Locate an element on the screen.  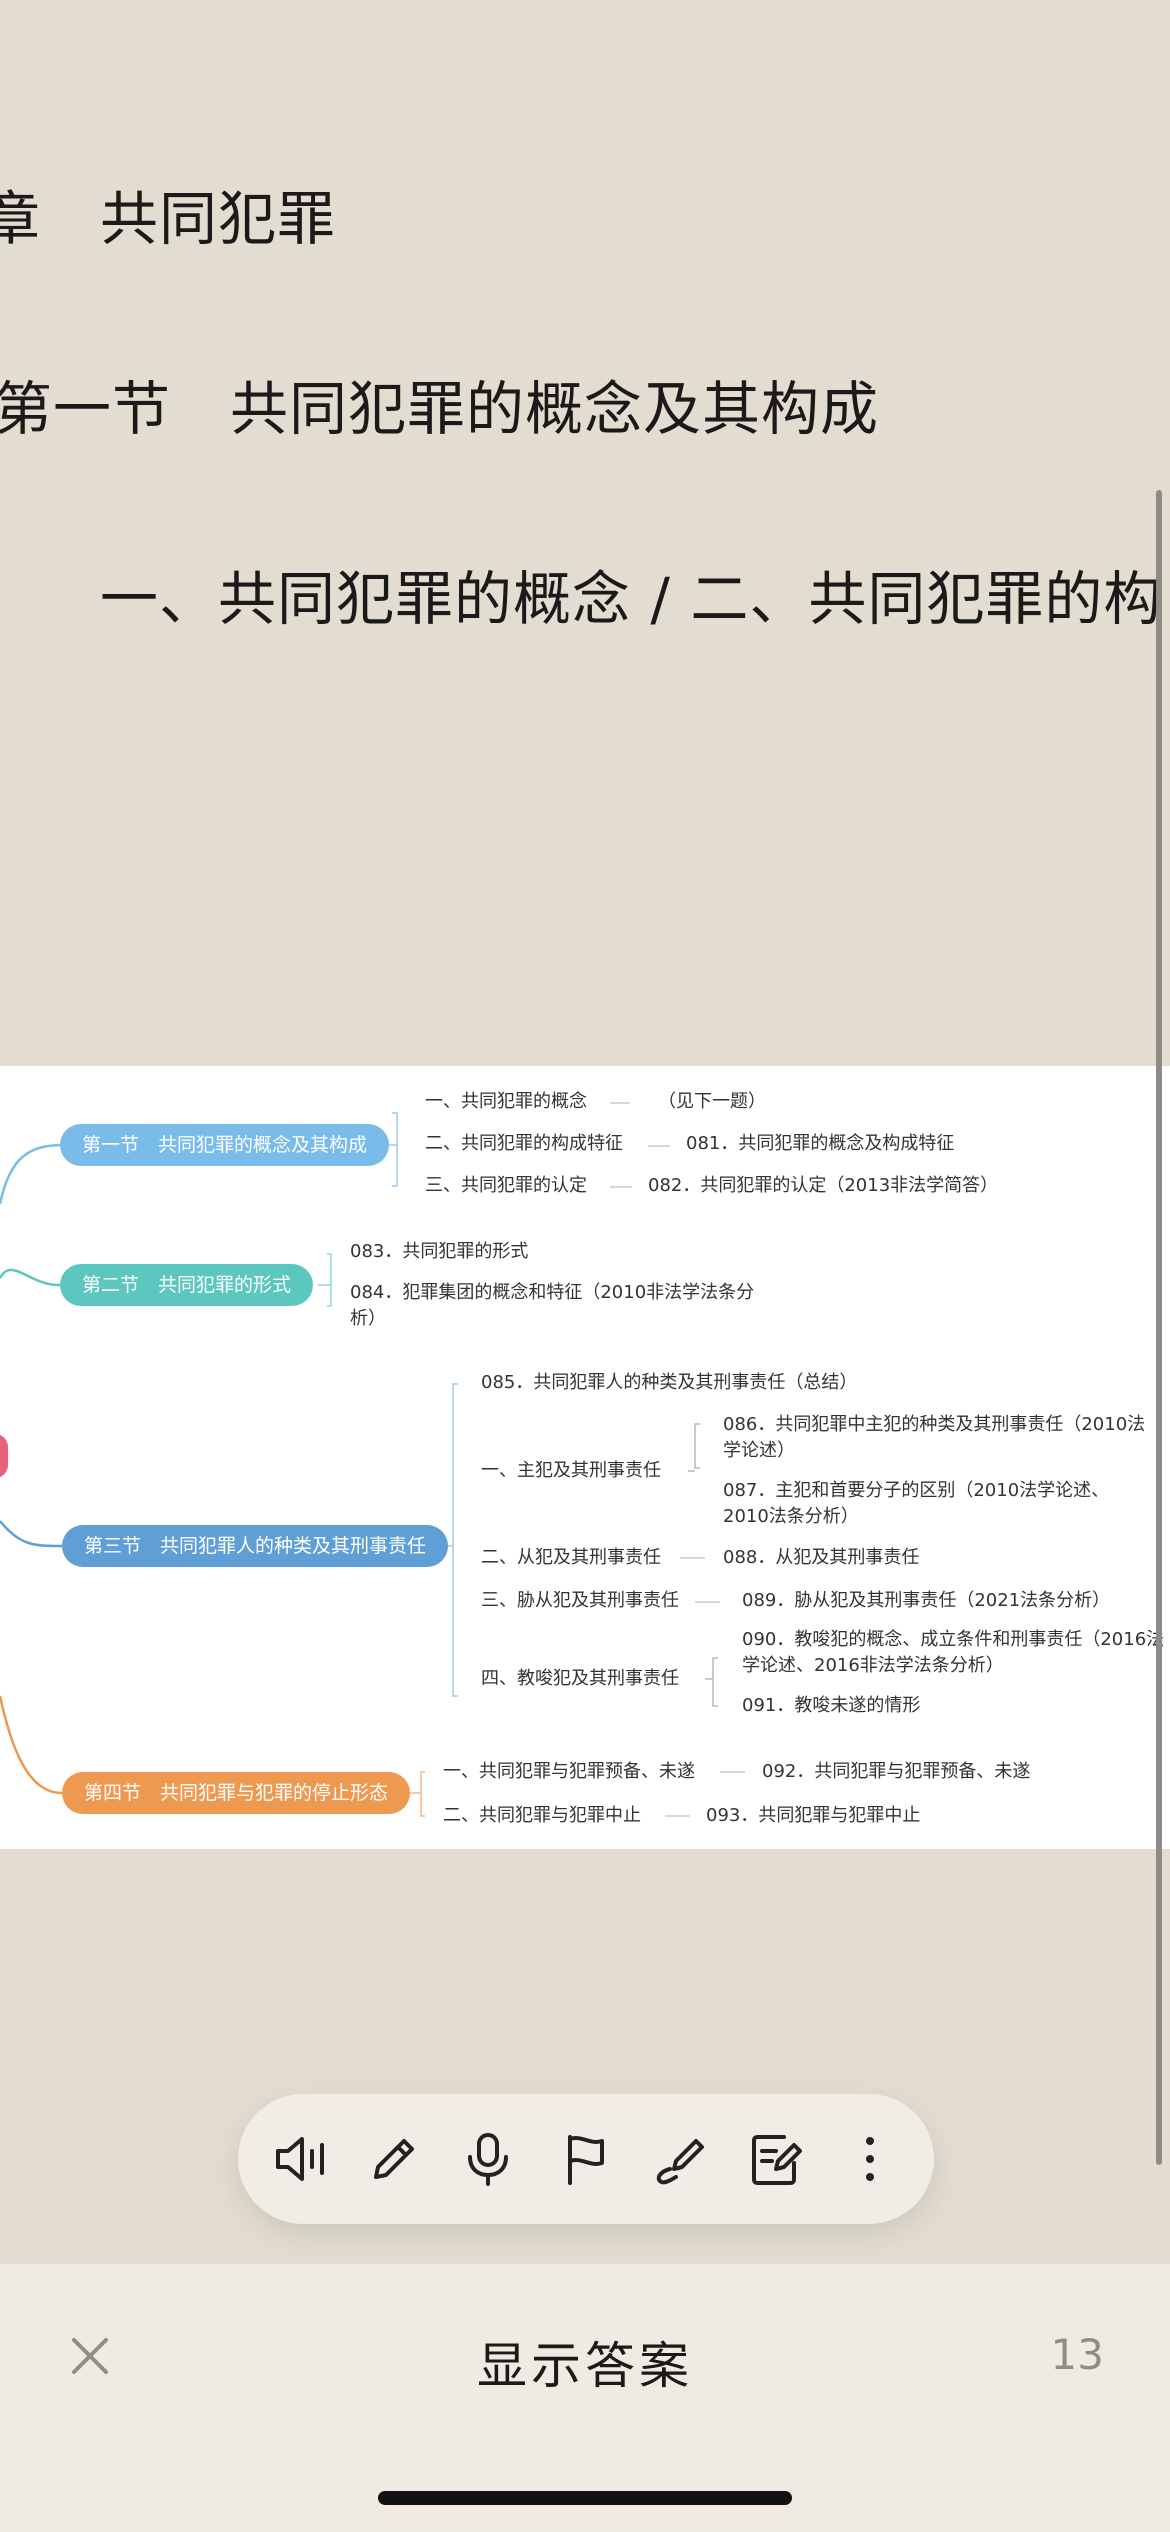
more-button is located at coordinates (870, 2159).